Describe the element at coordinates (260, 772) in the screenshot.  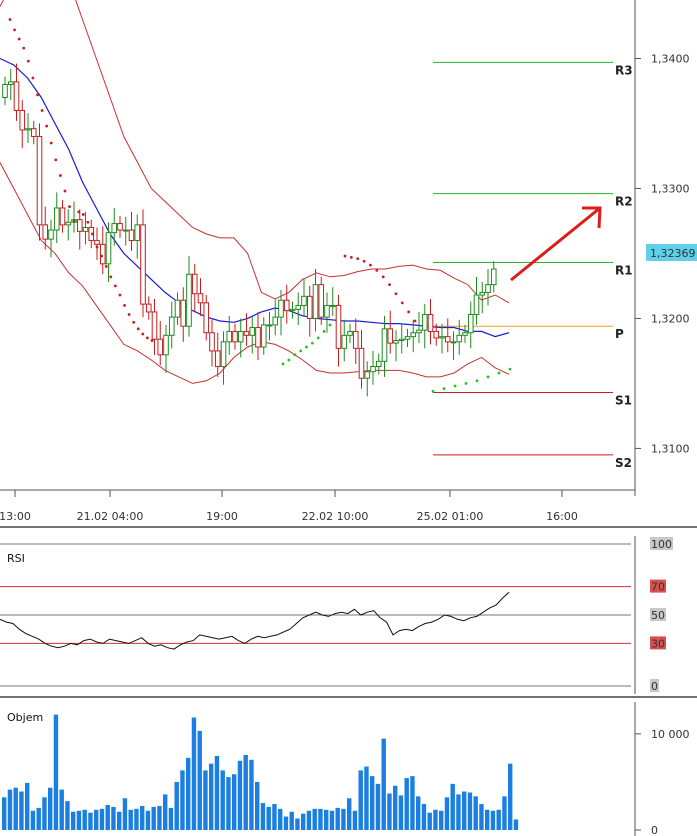
I see `volume-bars` at that location.